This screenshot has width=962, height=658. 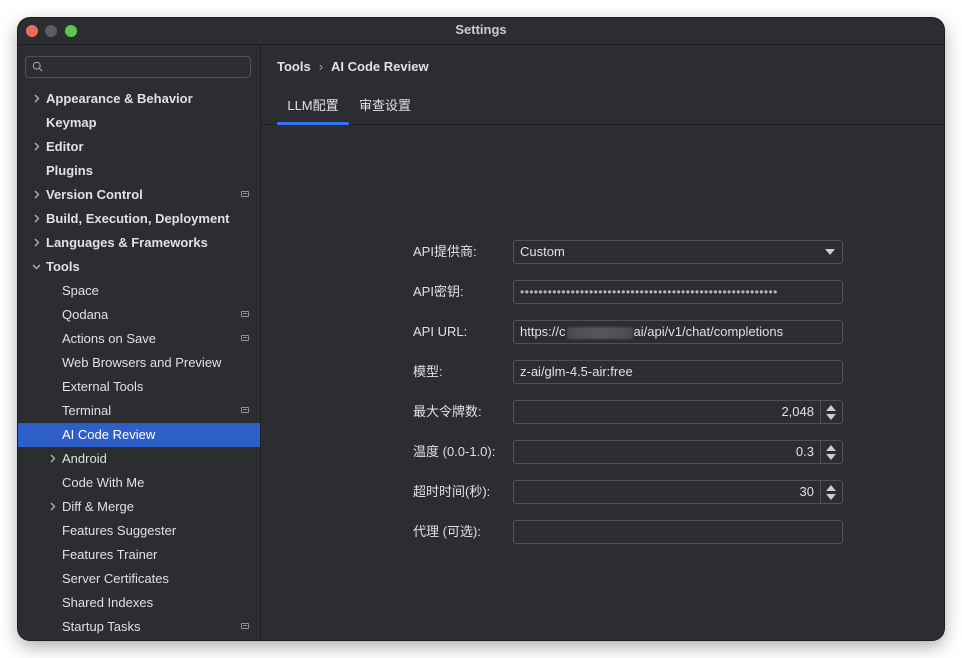 I want to click on sidebar-item-label: Server Certificates, so click(x=115, y=578).